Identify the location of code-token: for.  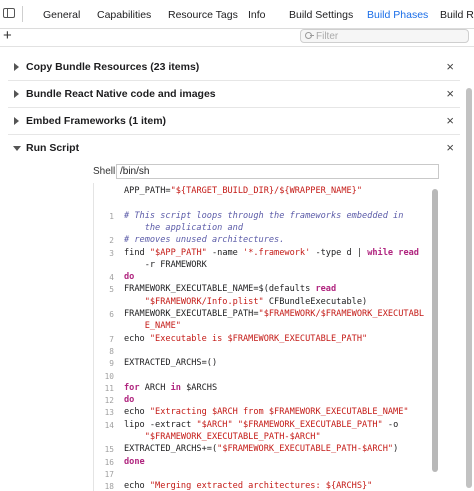
(132, 387).